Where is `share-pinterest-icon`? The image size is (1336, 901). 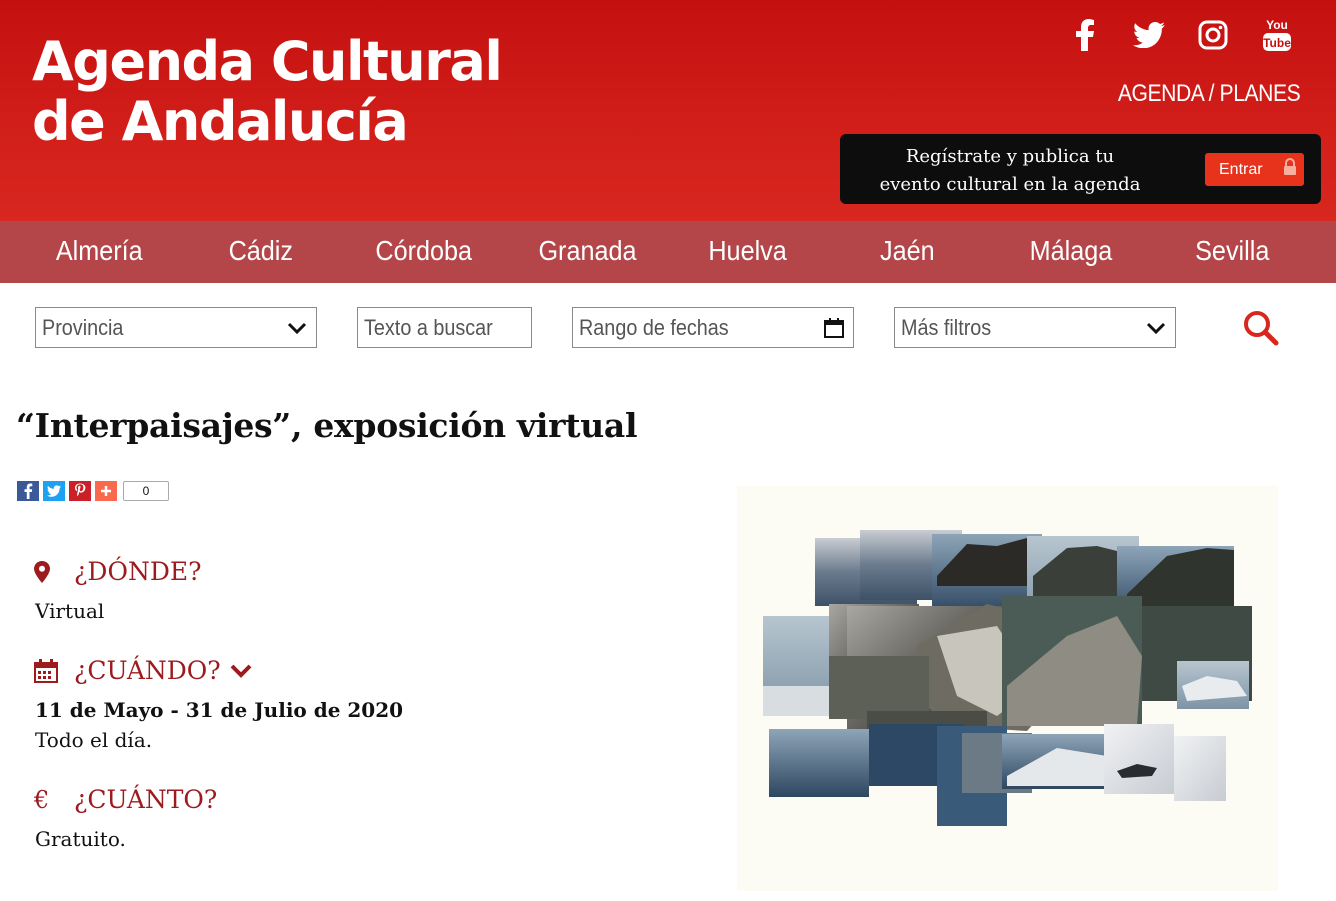
share-pinterest-icon is located at coordinates (80, 491).